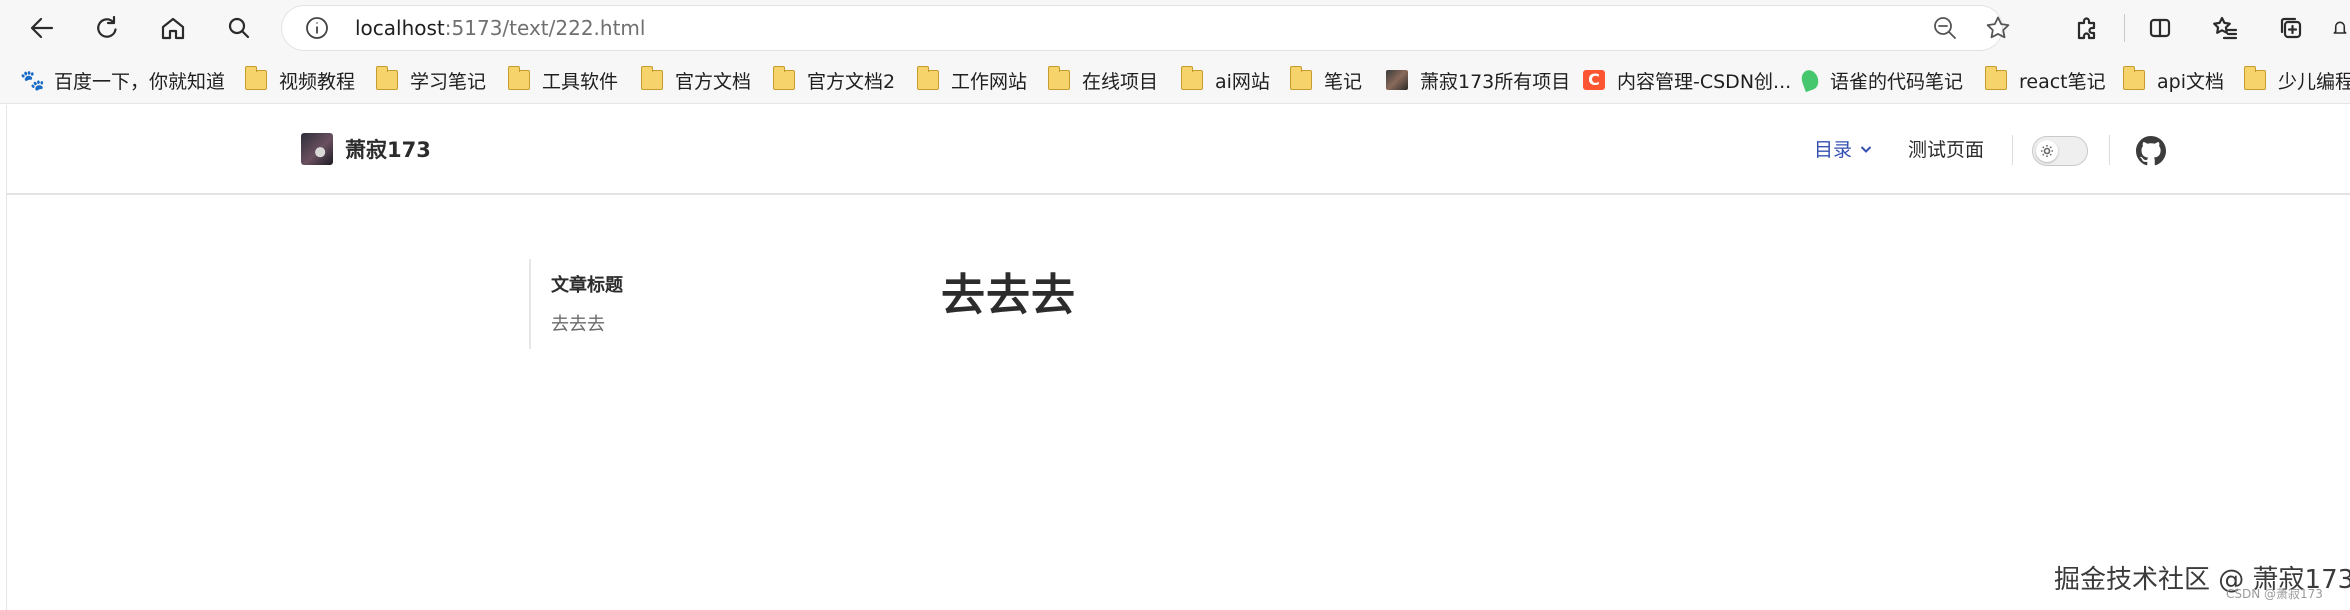 The width and height of the screenshot is (2350, 610). I want to click on site-info-icon, so click(317, 28).